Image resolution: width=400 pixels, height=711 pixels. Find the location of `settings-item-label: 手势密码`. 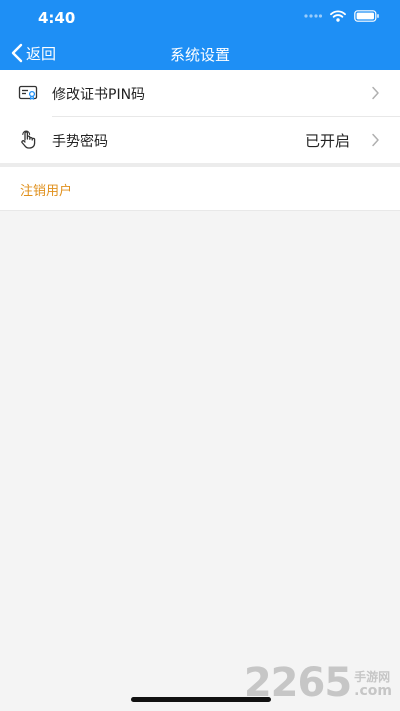

settings-item-label: 手势密码 is located at coordinates (80, 142).